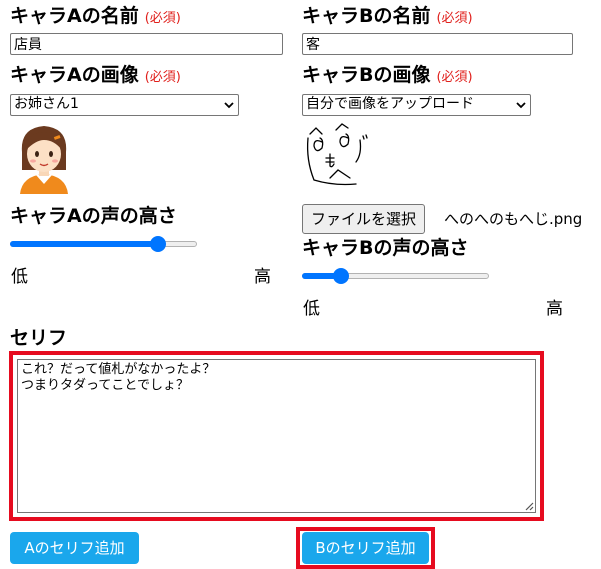  Describe the element at coordinates (366, 75) in the screenshot. I see `chara-b-image-label-text: キャラBの画像` at that location.